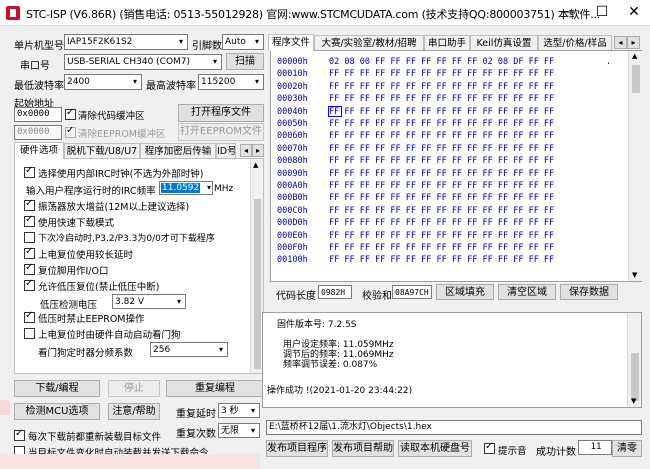 The width and height of the screenshot is (650, 469). What do you see at coordinates (527, 292) in the screenshot?
I see `clear-area-button: 清空区域` at bounding box center [527, 292].